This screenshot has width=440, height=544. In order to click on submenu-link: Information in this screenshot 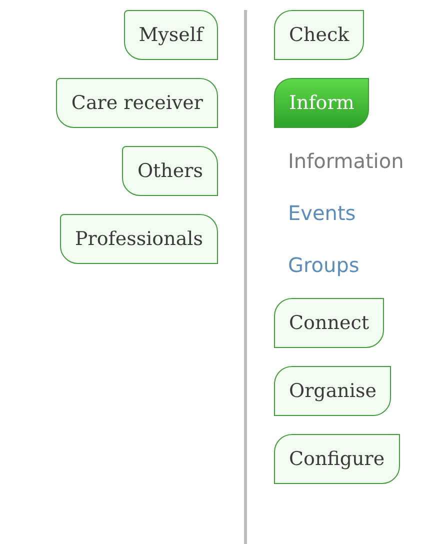, I will do `click(346, 161)`.